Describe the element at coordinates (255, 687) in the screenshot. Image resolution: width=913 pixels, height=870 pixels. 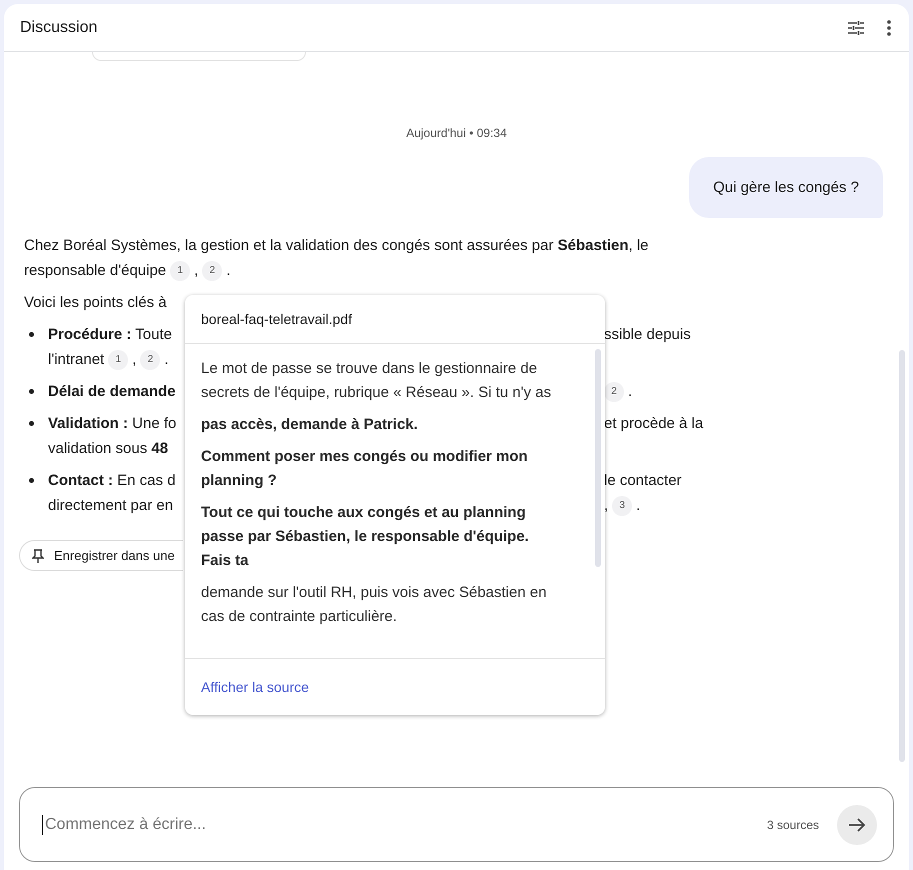
I see `show-source-link: Afficher la source` at that location.